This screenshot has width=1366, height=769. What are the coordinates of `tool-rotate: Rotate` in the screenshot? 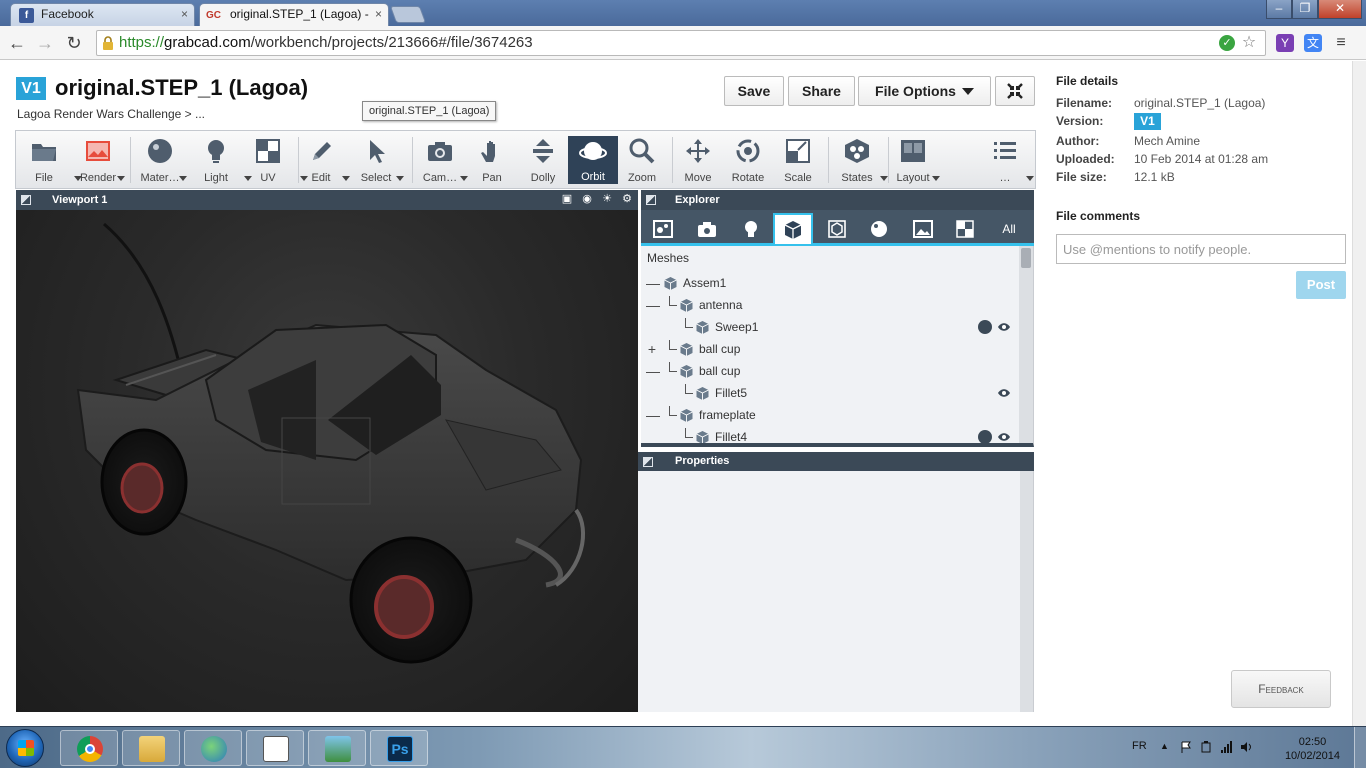 It's located at (748, 160).